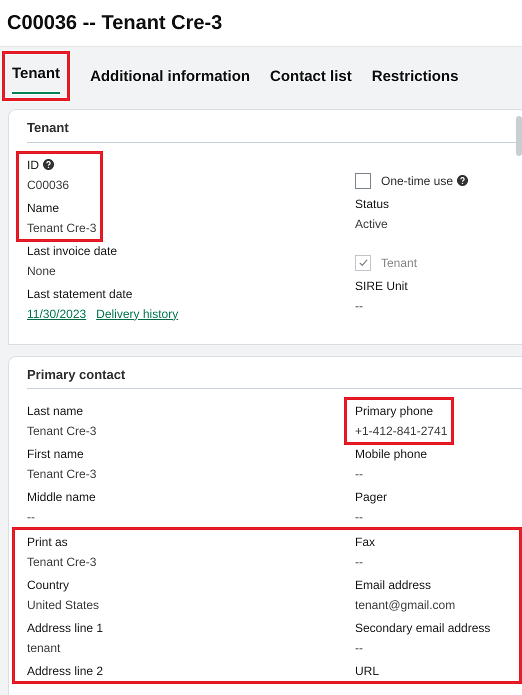 The image size is (522, 695). What do you see at coordinates (72, 251) in the screenshot?
I see `field-label: Last invoice date` at bounding box center [72, 251].